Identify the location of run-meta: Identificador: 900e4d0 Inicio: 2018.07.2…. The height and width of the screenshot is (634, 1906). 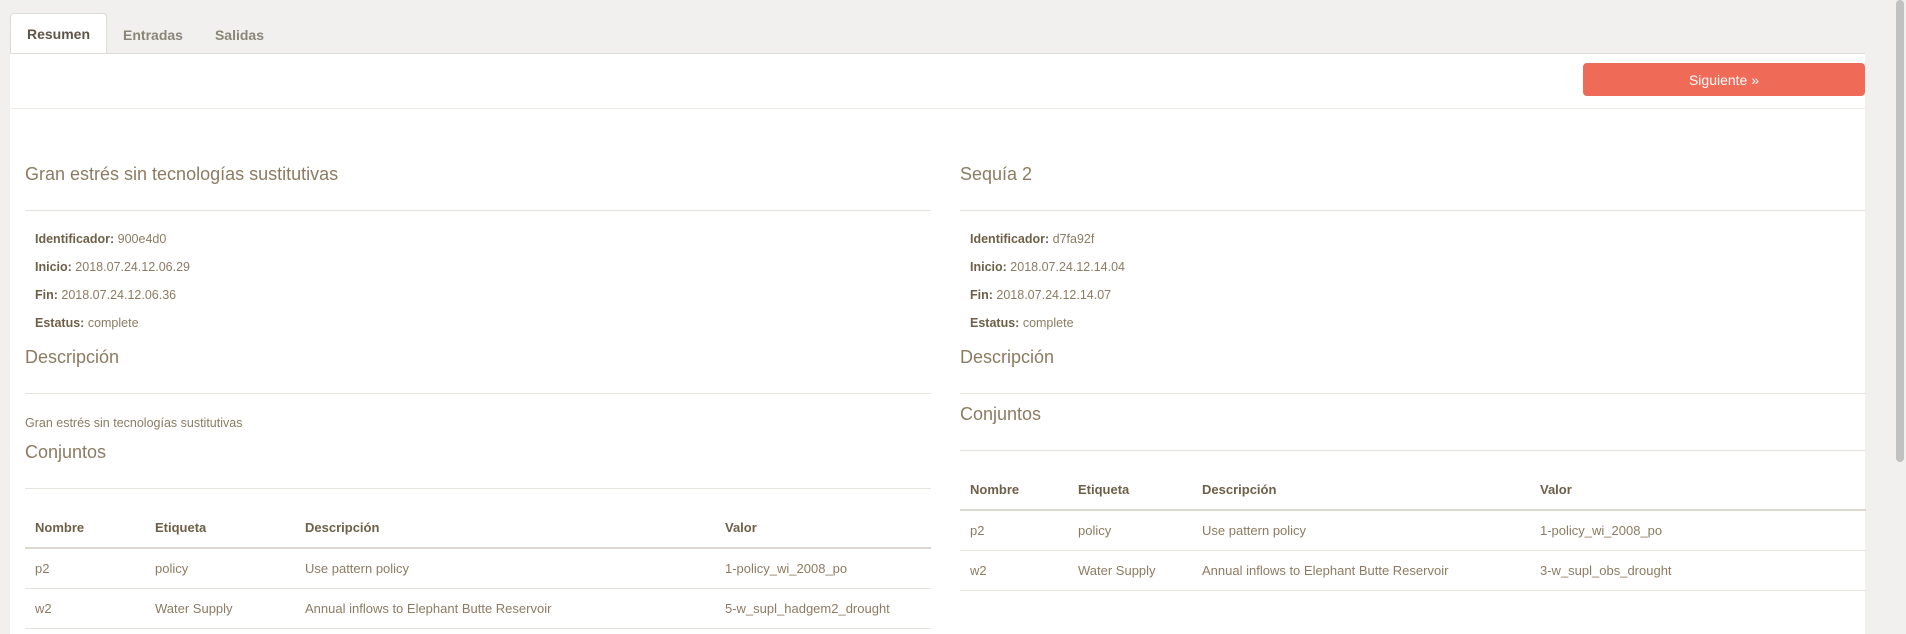
(478, 274).